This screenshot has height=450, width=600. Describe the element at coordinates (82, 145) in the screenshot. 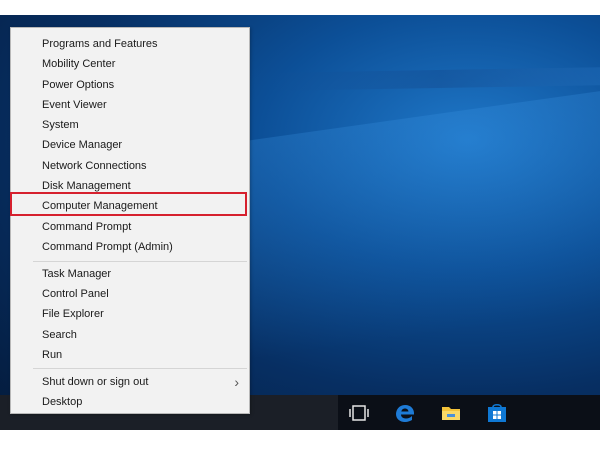

I see `menu-item-label: Device Manager` at that location.